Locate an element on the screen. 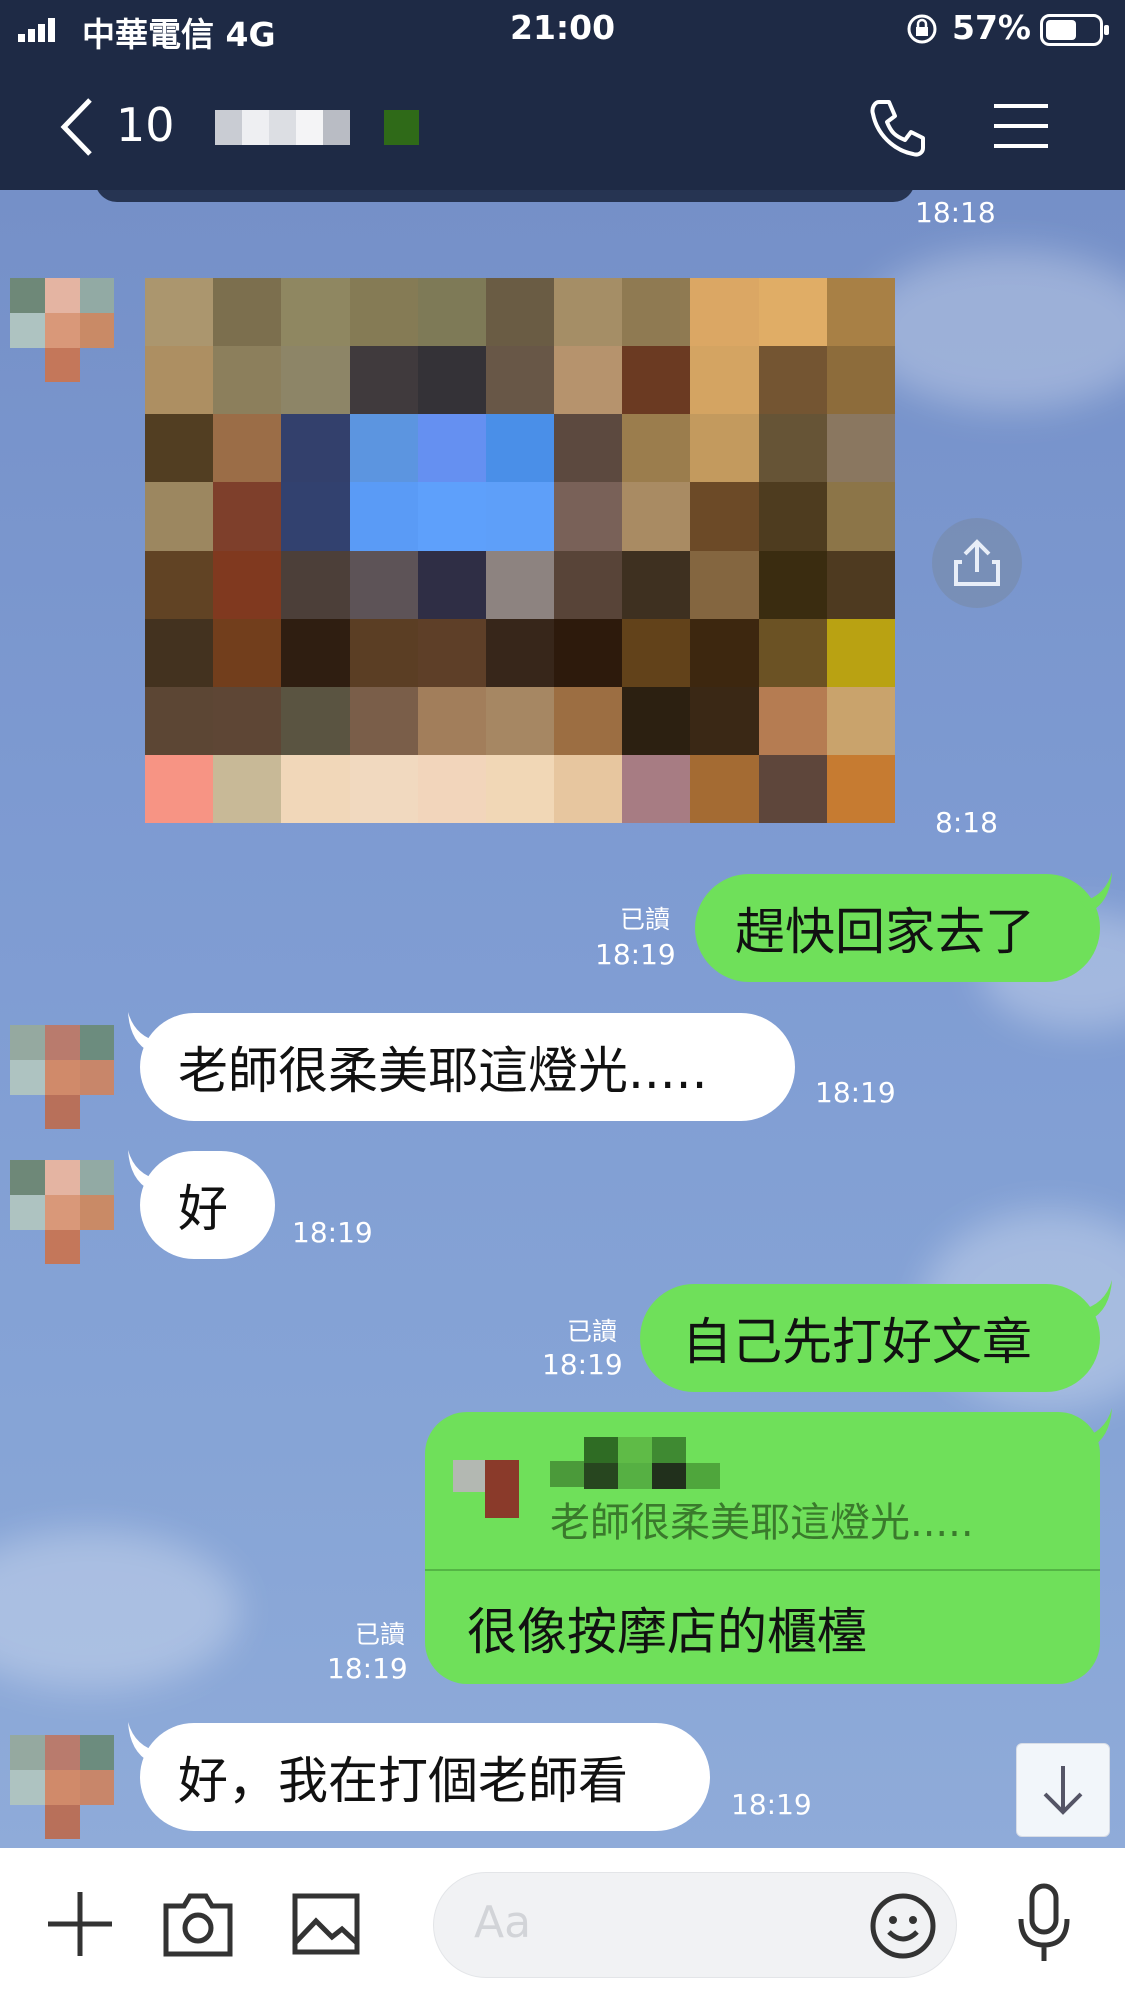 The image size is (1125, 2001). emoji-icon is located at coordinates (903, 1926).